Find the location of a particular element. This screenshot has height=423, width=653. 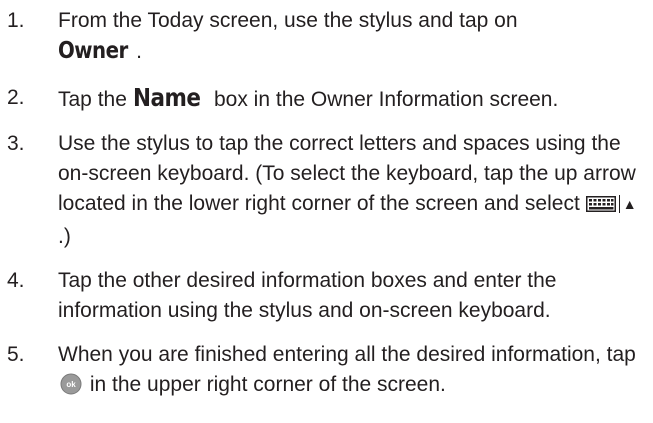

owner-keyword: Owner is located at coordinates (93, 51).